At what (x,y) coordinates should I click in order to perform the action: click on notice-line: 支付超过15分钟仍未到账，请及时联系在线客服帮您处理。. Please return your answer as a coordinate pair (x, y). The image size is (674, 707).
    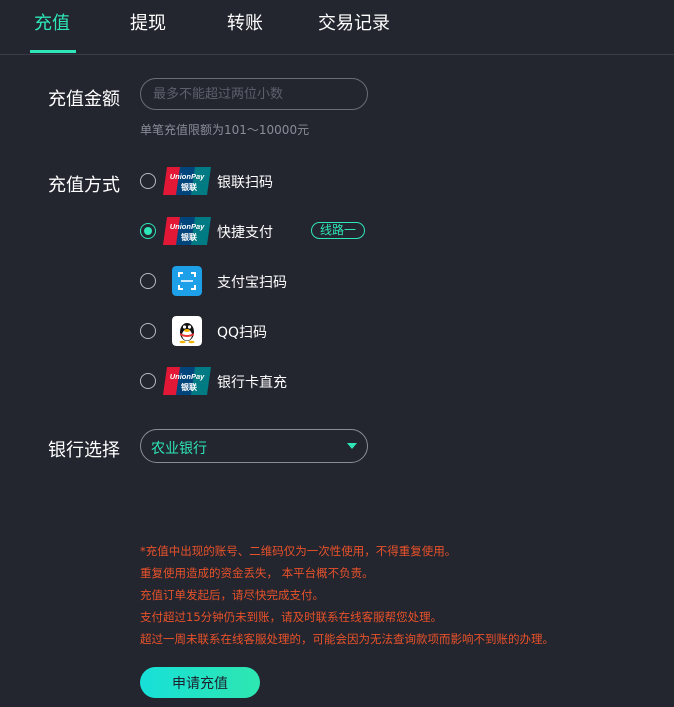
    Looking at the image, I should click on (291, 617).